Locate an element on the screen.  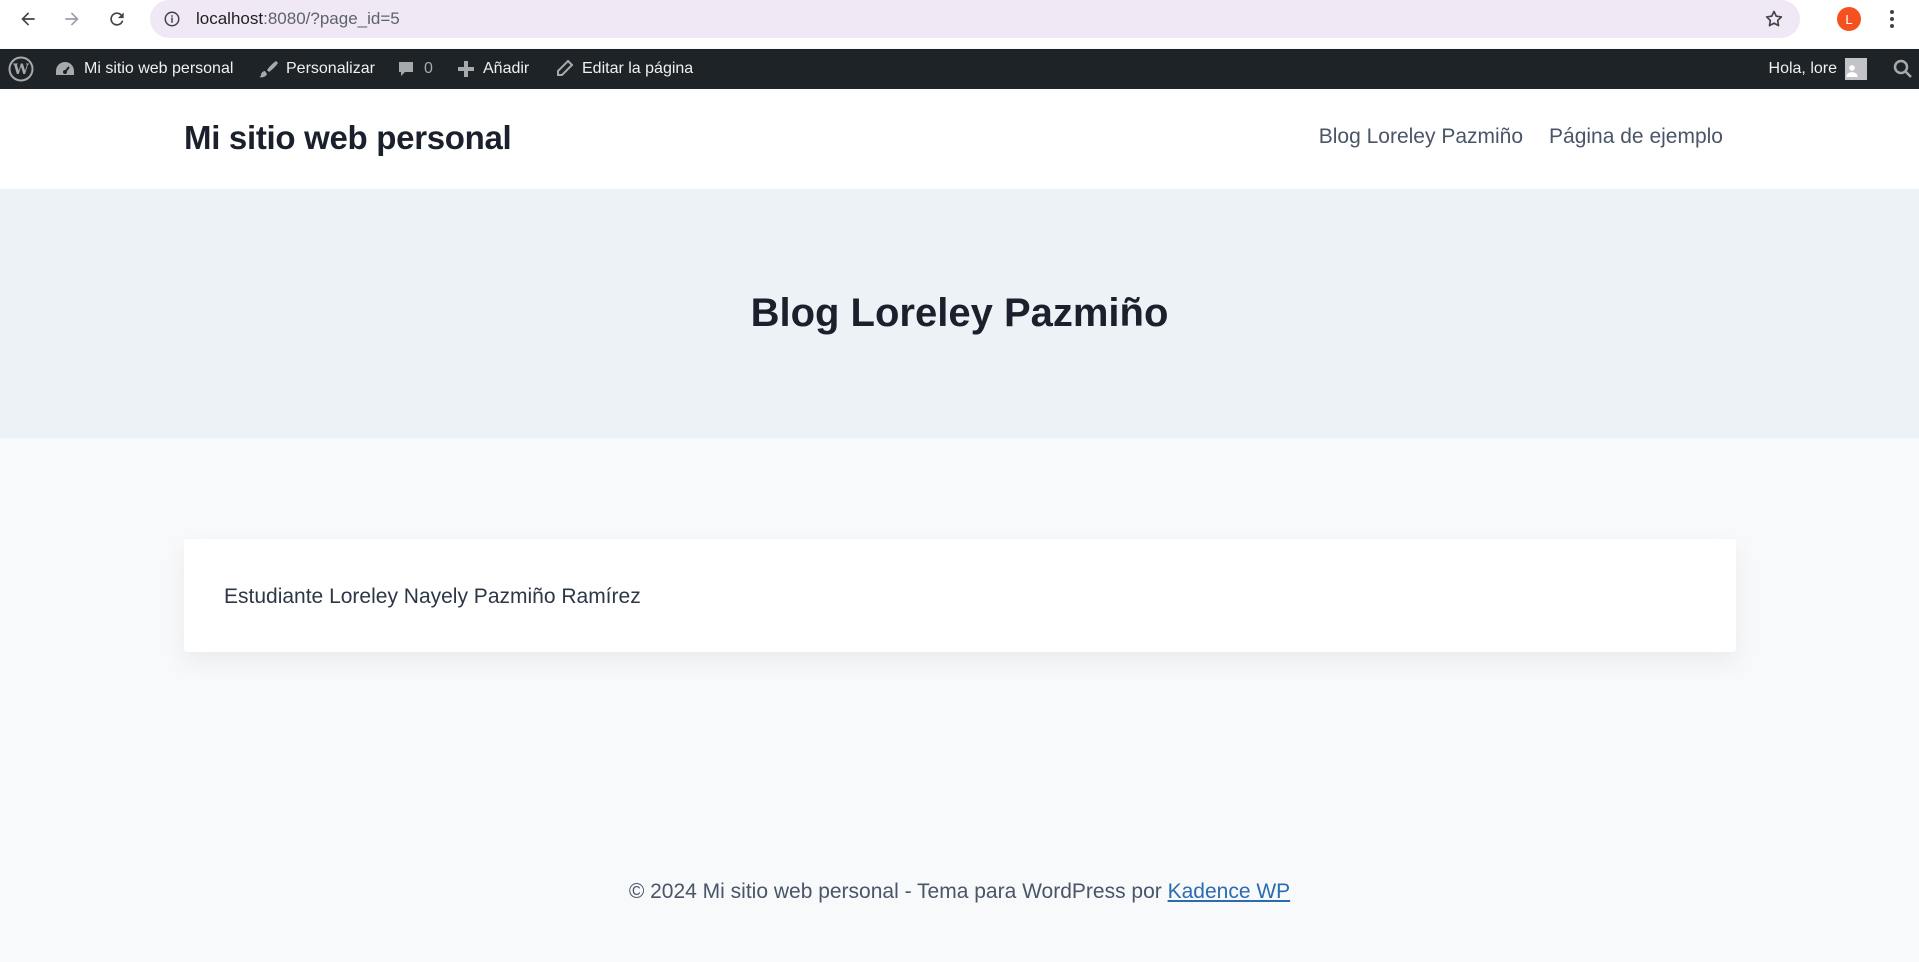
plus-icon is located at coordinates (466, 69).